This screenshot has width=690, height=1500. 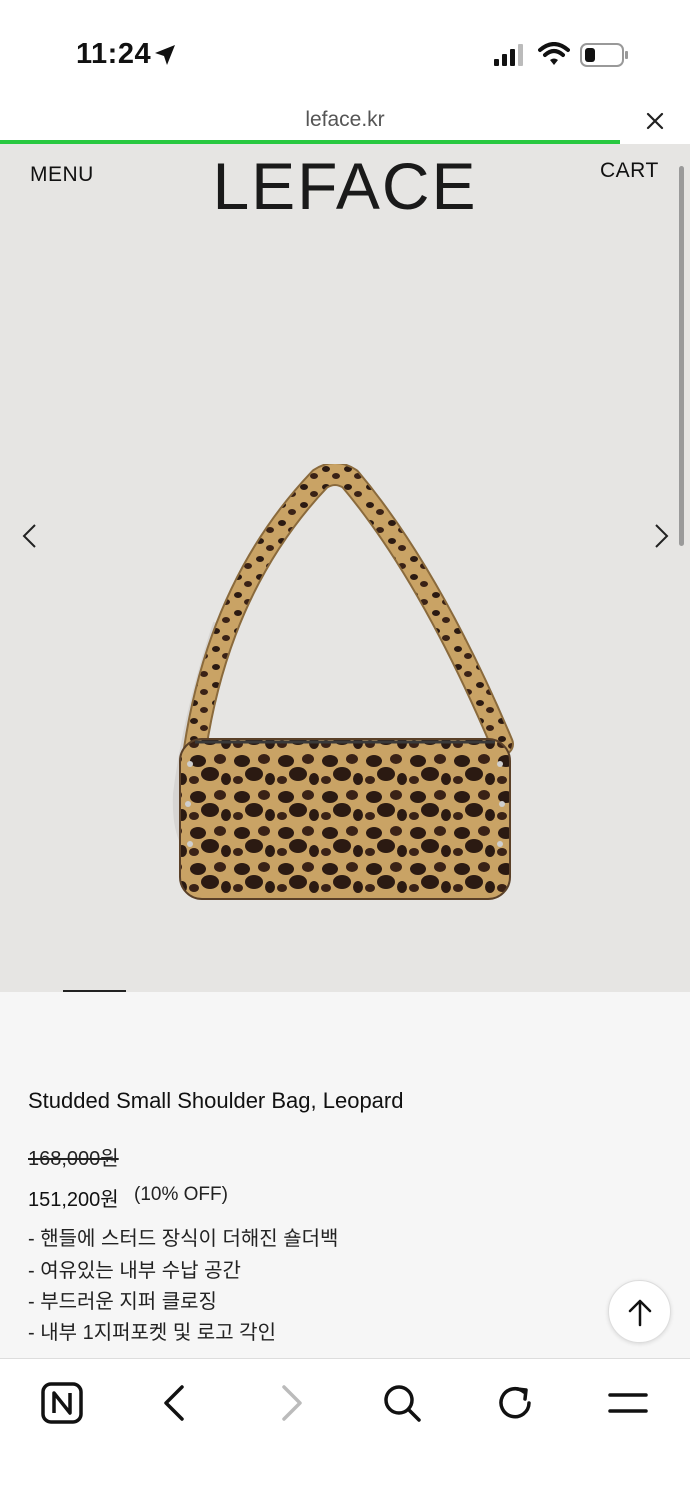 I want to click on chevron-left-icon, so click(x=30, y=536).